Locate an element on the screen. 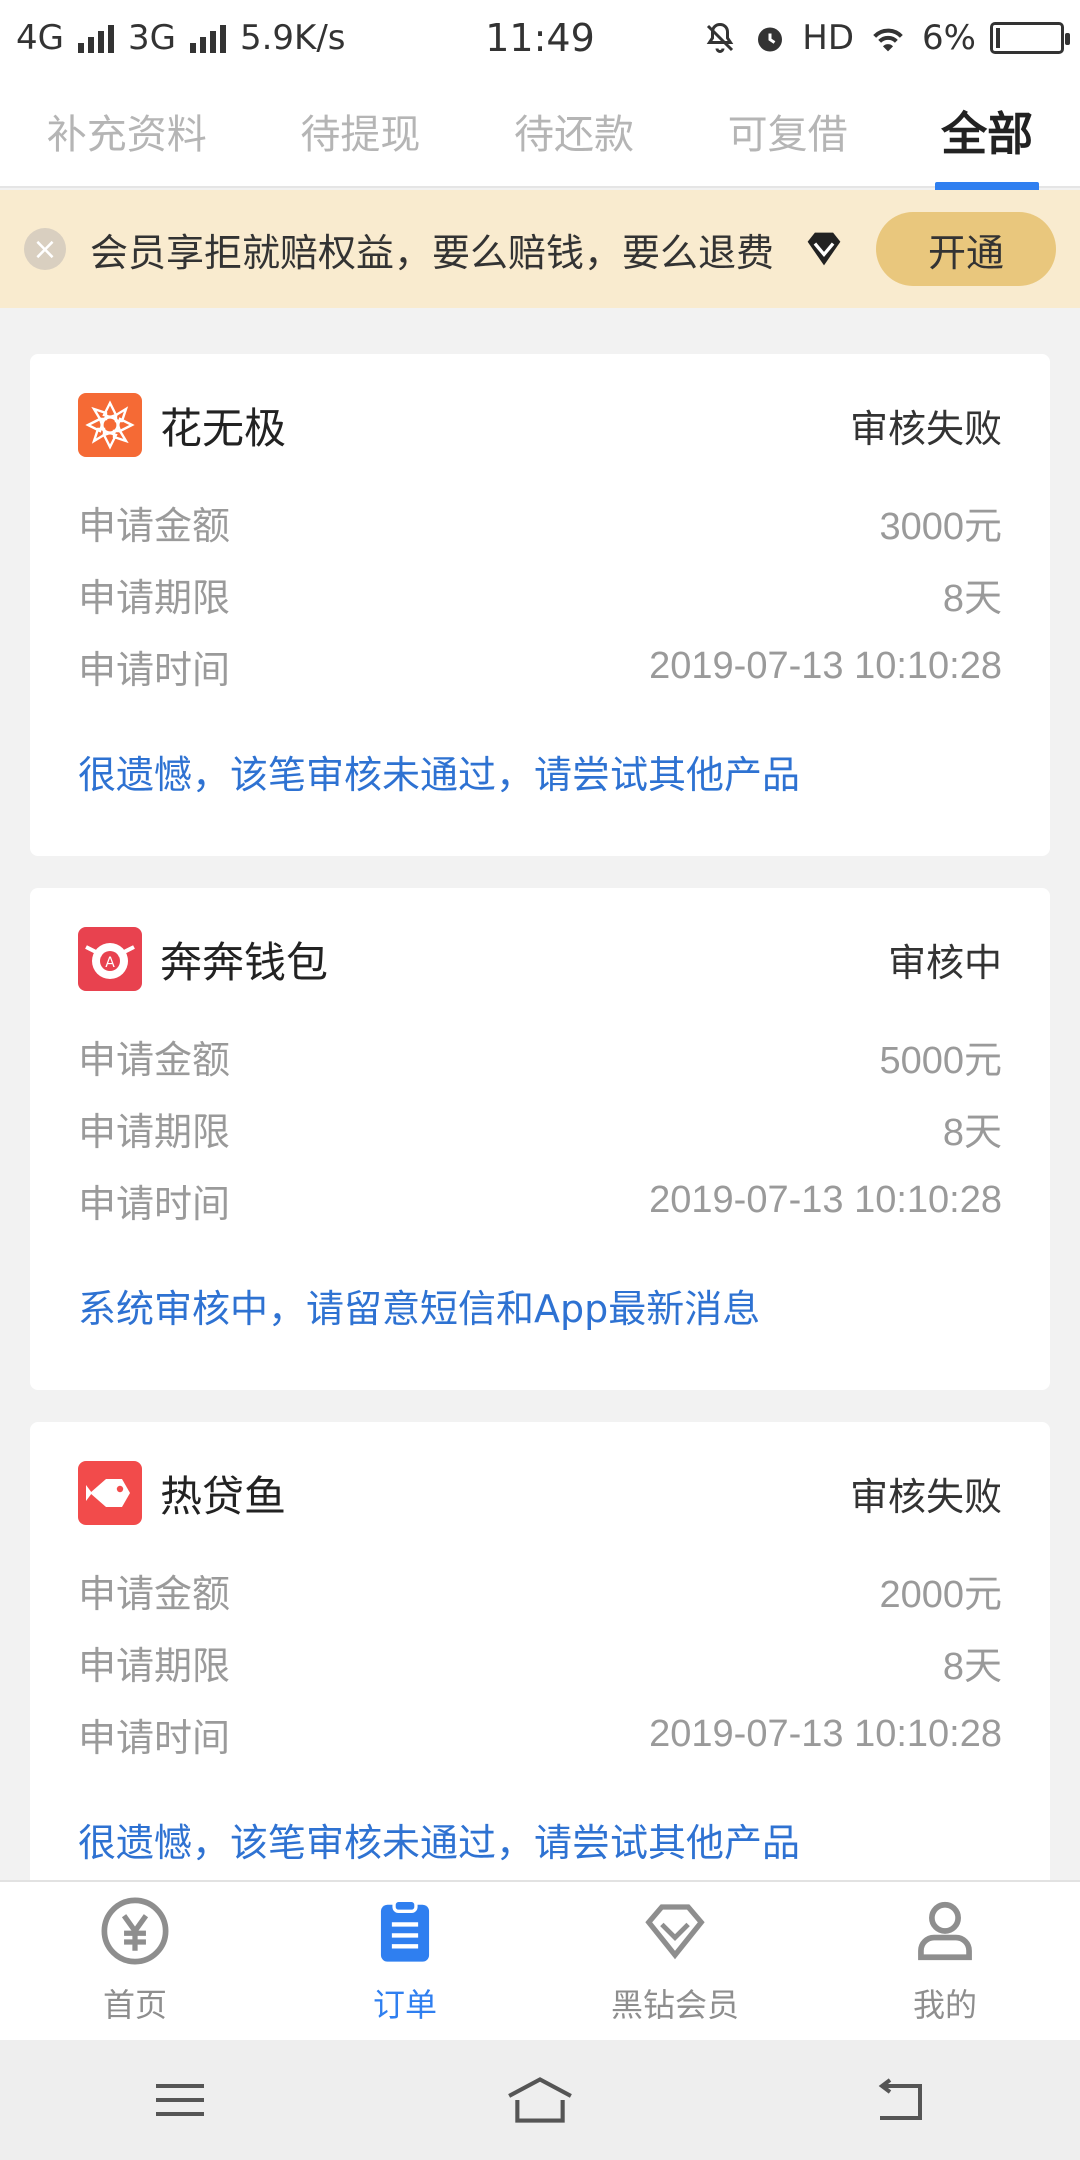  network-type-1: 4G is located at coordinates (40, 38).